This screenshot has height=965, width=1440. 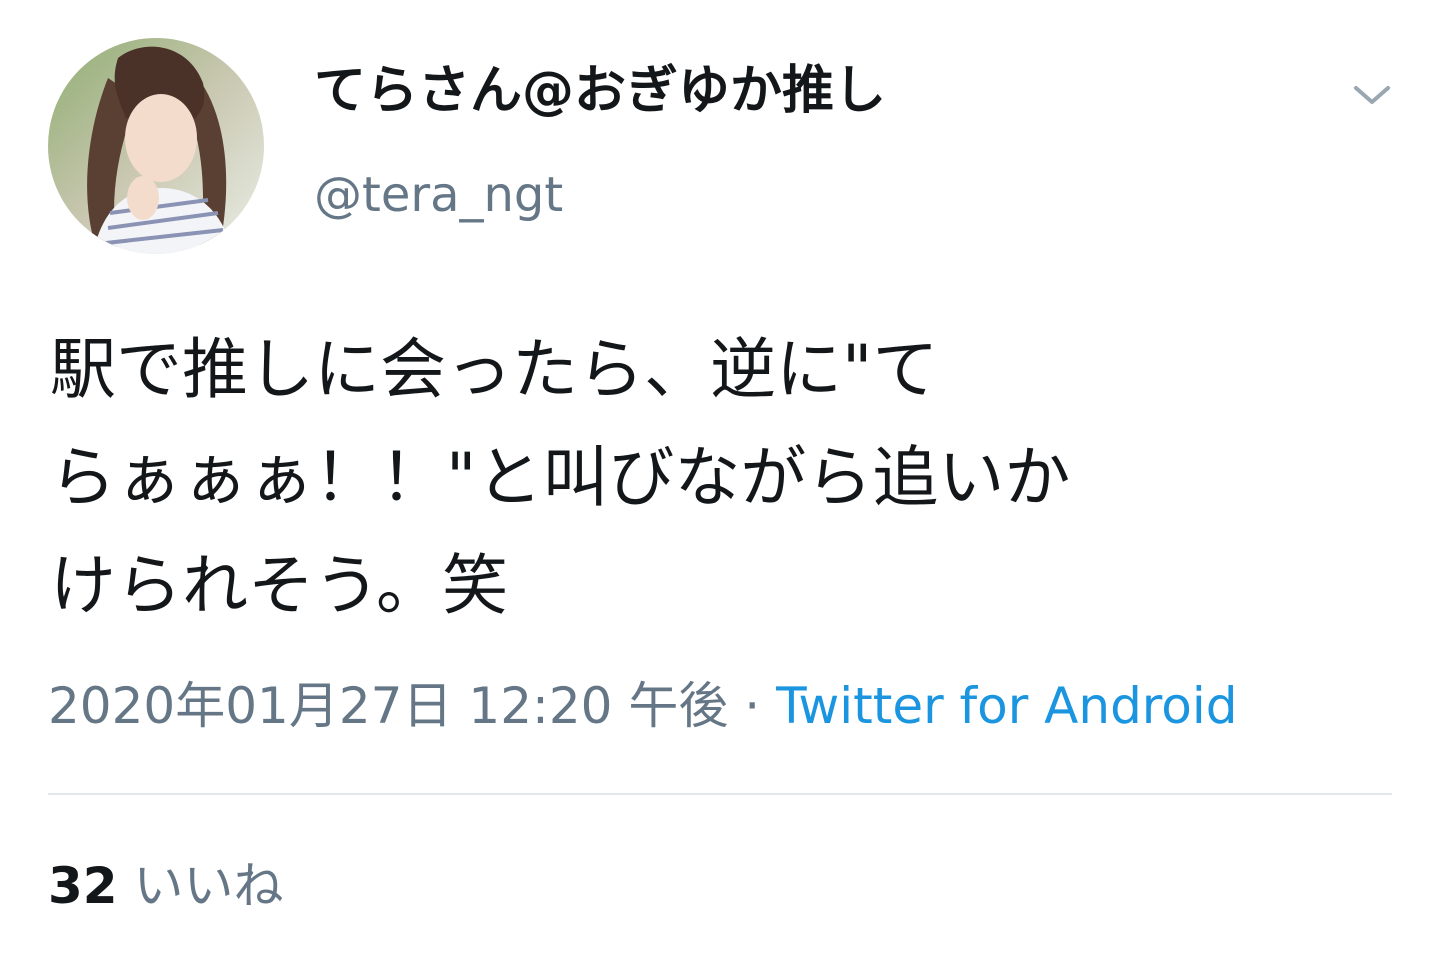 What do you see at coordinates (1006, 706) in the screenshot?
I see `source-link: Twitter for Android` at bounding box center [1006, 706].